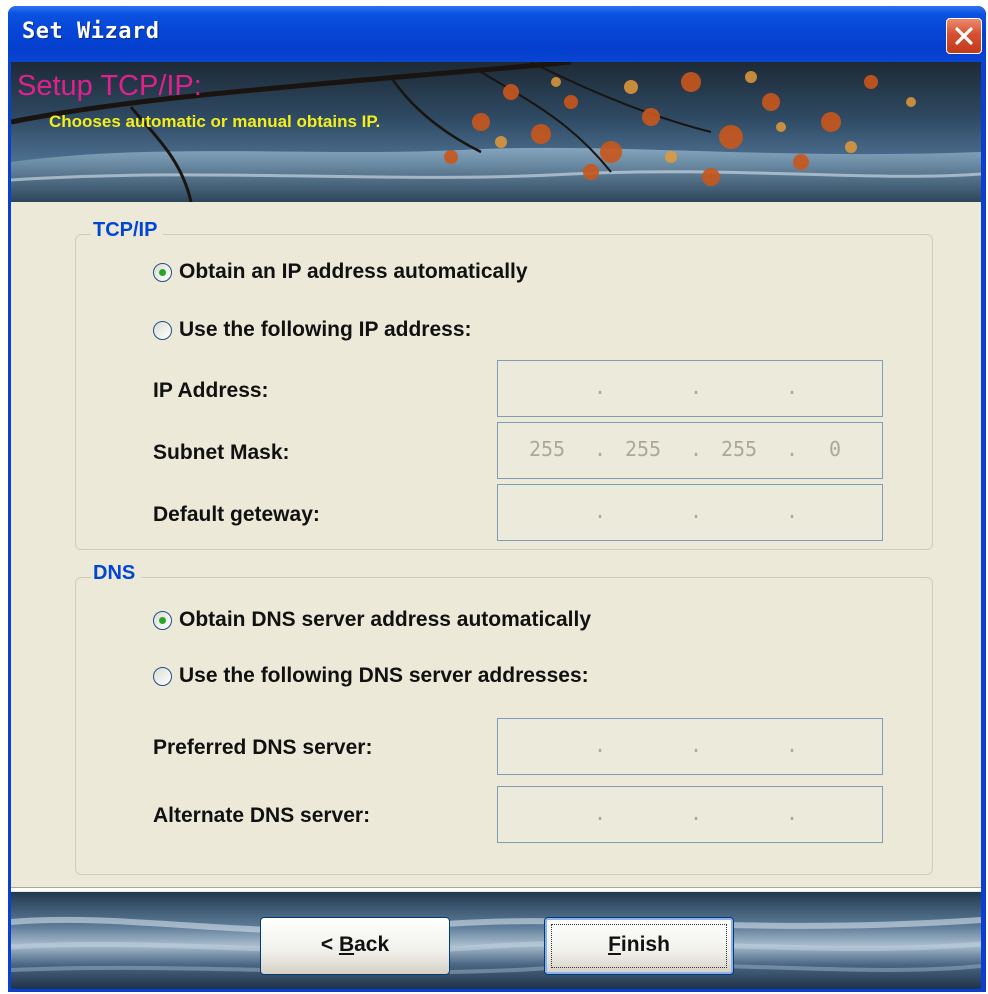  I want to click on footer-water-image, so click(496, 945).